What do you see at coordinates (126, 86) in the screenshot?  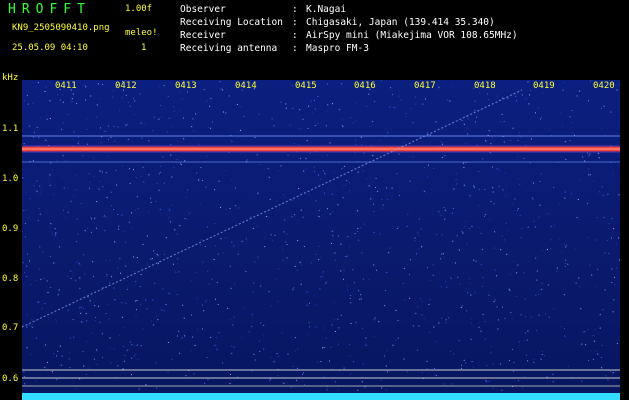 I see `x-tick-label: 0412` at bounding box center [126, 86].